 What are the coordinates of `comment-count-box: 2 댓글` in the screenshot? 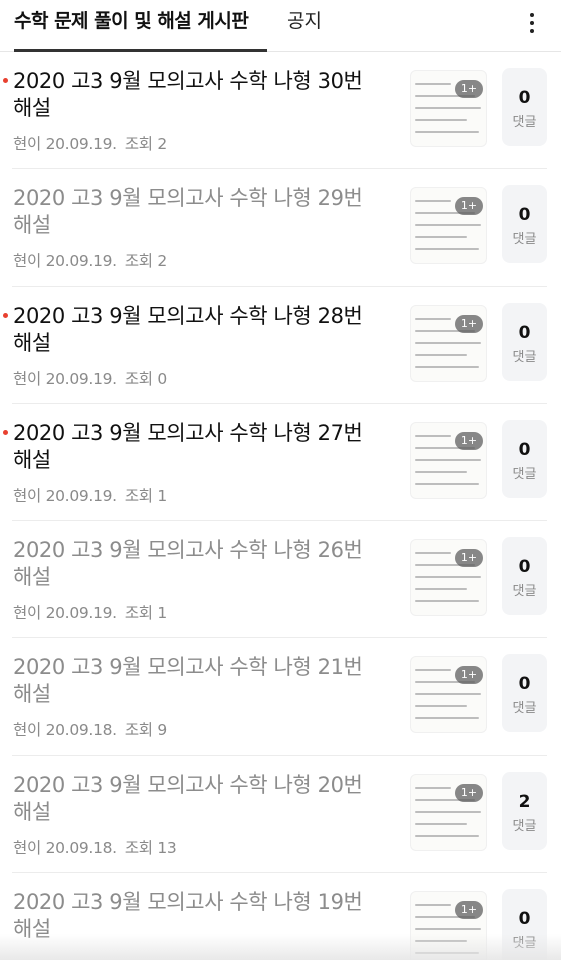 It's located at (524, 810).